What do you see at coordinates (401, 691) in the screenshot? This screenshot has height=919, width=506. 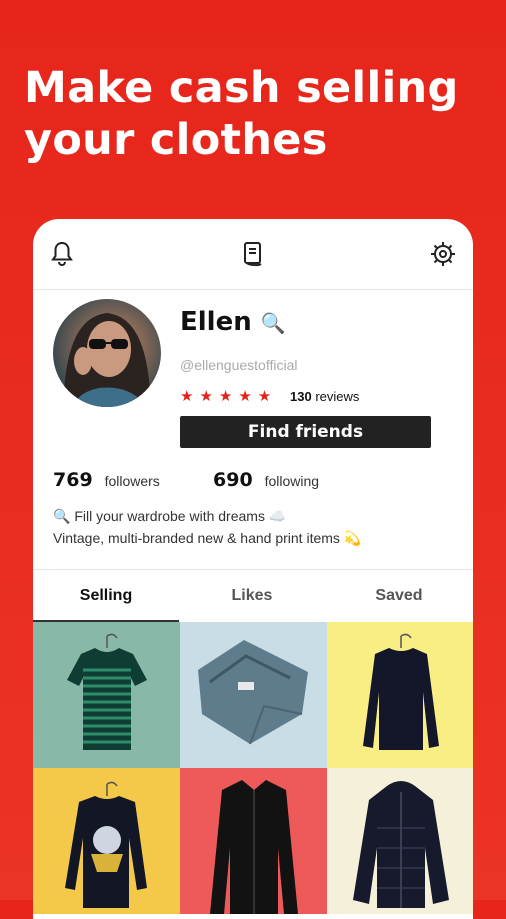 I see `black-sweater-image` at bounding box center [401, 691].